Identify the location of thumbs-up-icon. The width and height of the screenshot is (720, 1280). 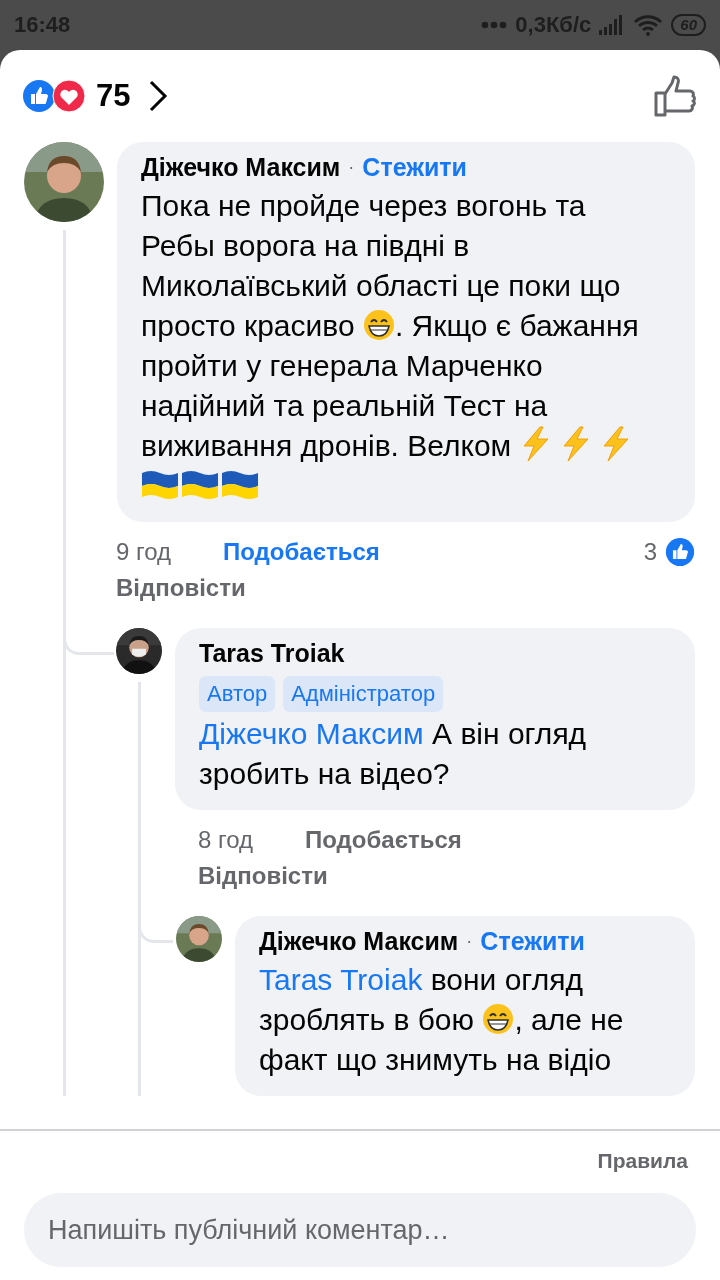
(675, 96).